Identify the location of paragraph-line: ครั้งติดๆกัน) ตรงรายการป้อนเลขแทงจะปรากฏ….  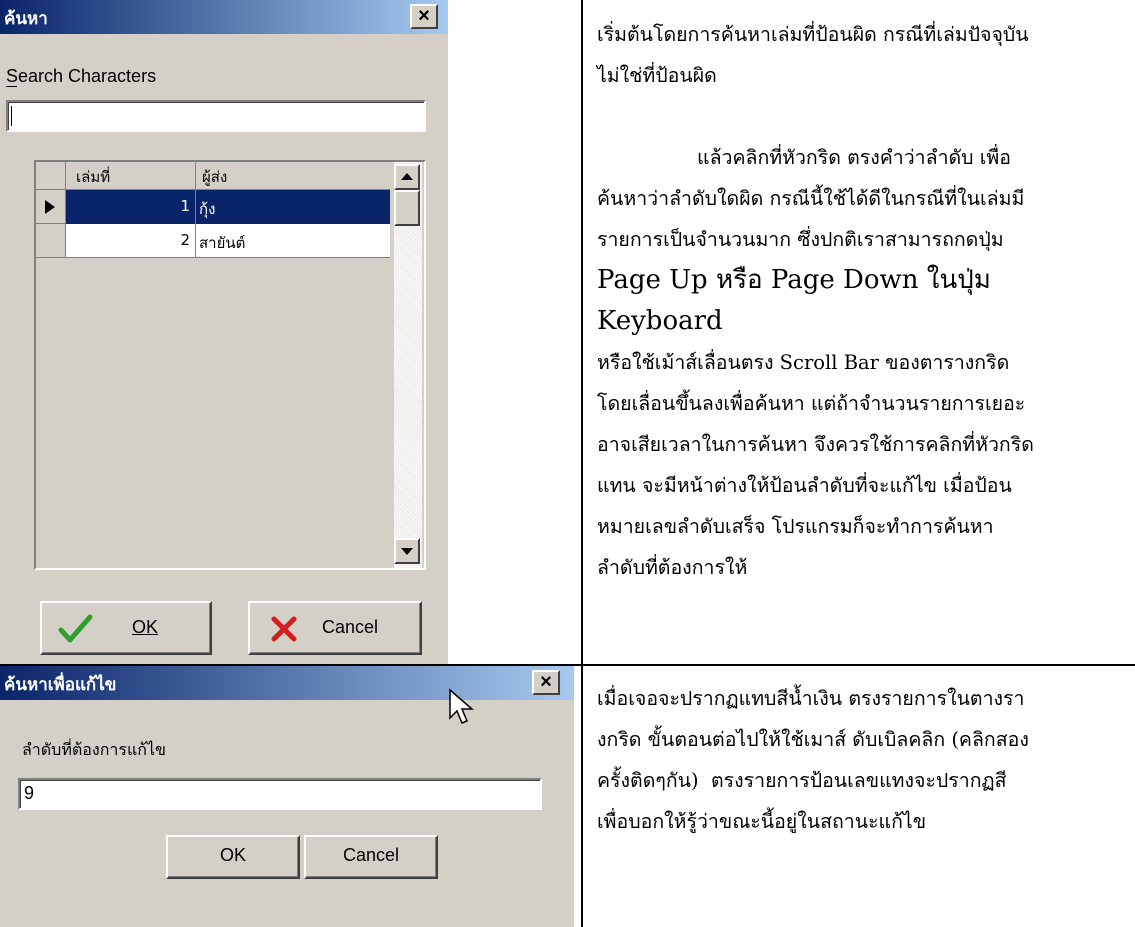
(802, 780).